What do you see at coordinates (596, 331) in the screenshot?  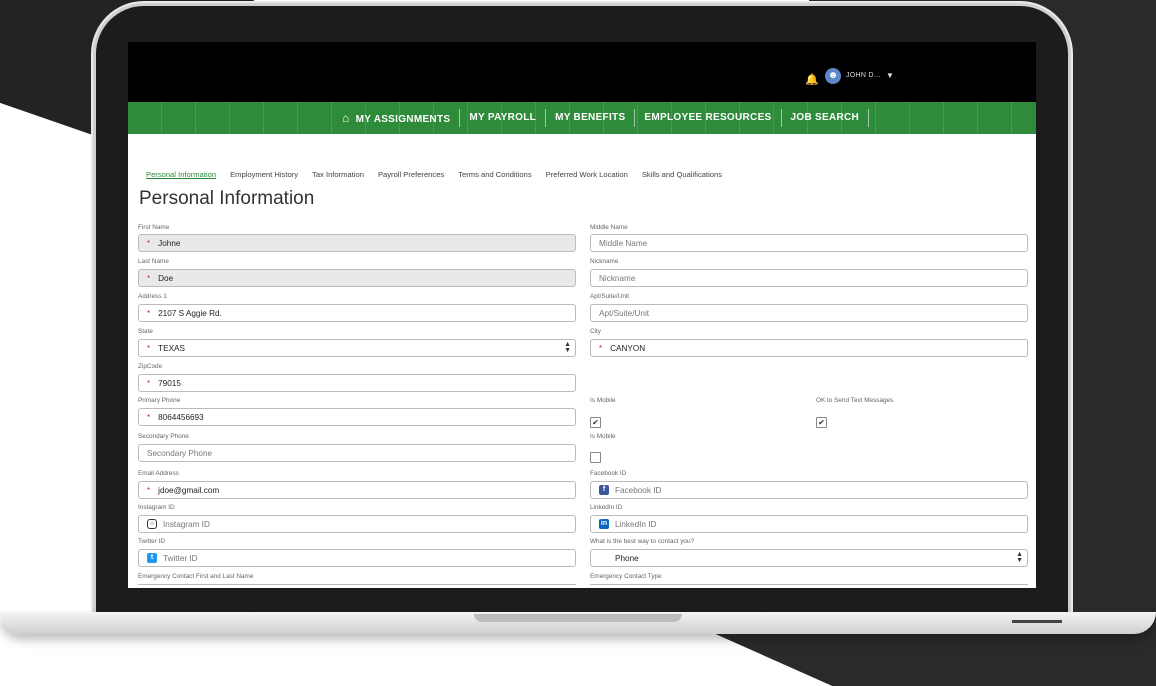 I see `city-label: City` at bounding box center [596, 331].